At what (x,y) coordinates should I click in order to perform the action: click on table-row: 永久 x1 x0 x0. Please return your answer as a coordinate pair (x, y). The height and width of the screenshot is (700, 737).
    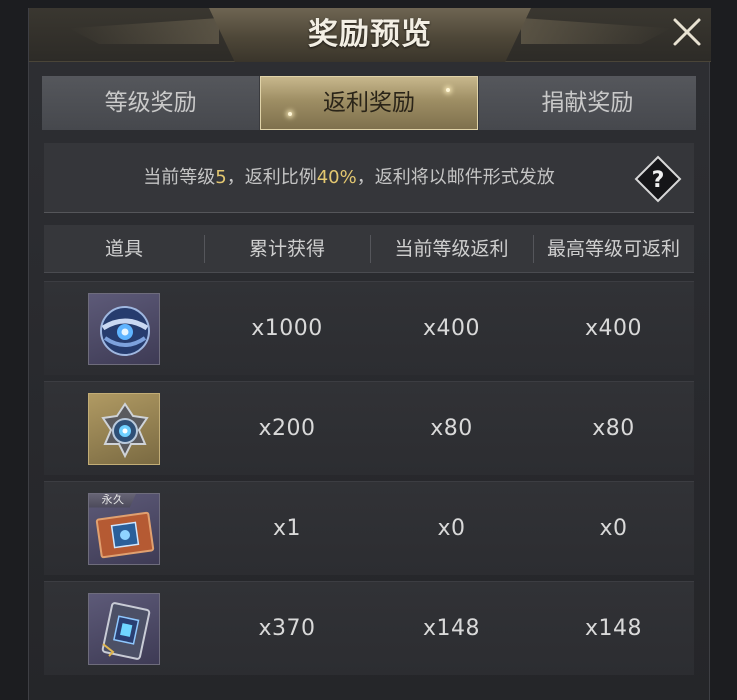
    Looking at the image, I should click on (369, 528).